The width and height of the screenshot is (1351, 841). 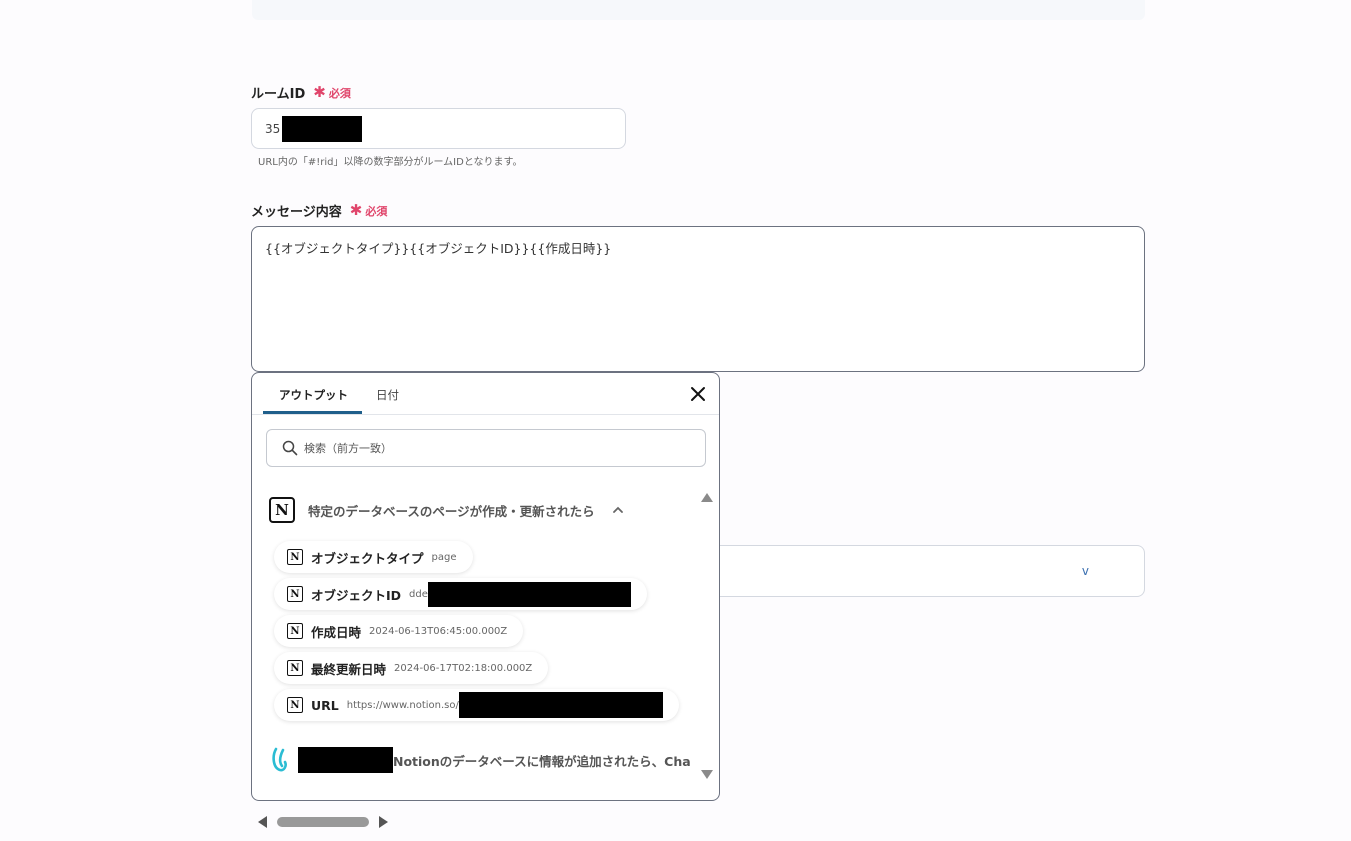 What do you see at coordinates (451, 511) in the screenshot?
I see `group-title: 特定のデータベースのページが作成・更新されたら` at bounding box center [451, 511].